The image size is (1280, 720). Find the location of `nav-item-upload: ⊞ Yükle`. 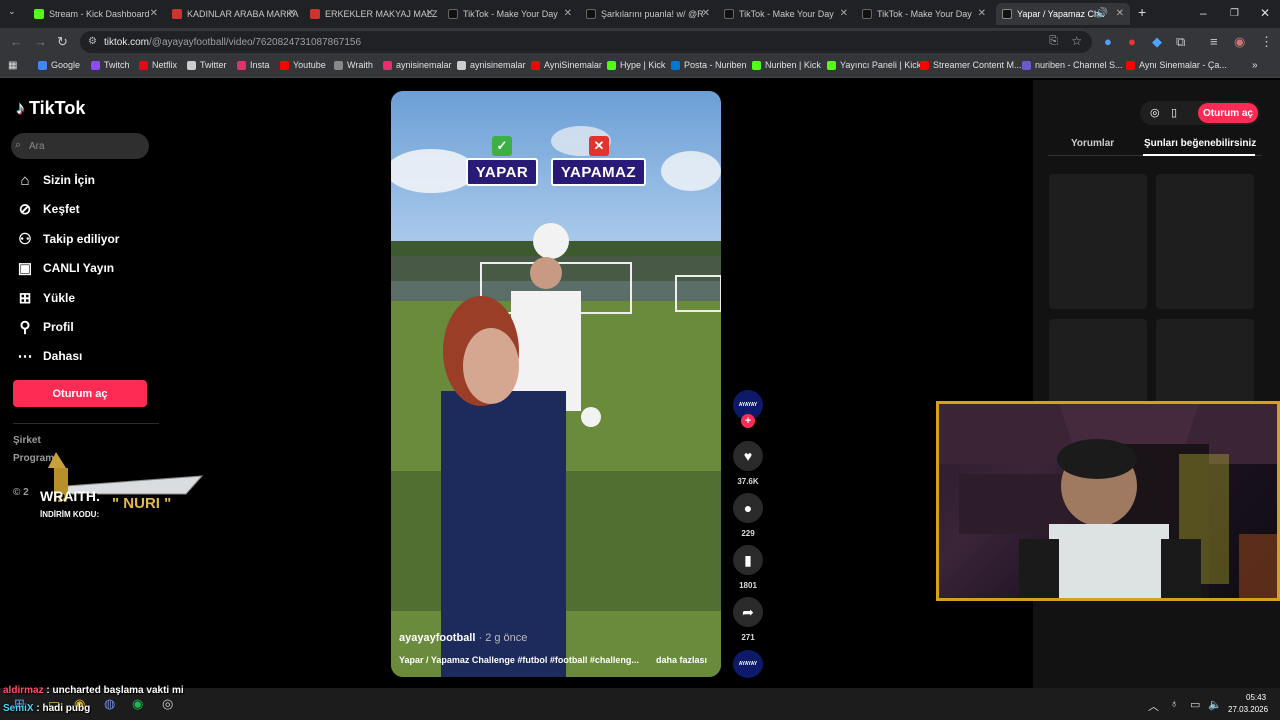

nav-item-upload: ⊞ Yükle is located at coordinates (45, 298).